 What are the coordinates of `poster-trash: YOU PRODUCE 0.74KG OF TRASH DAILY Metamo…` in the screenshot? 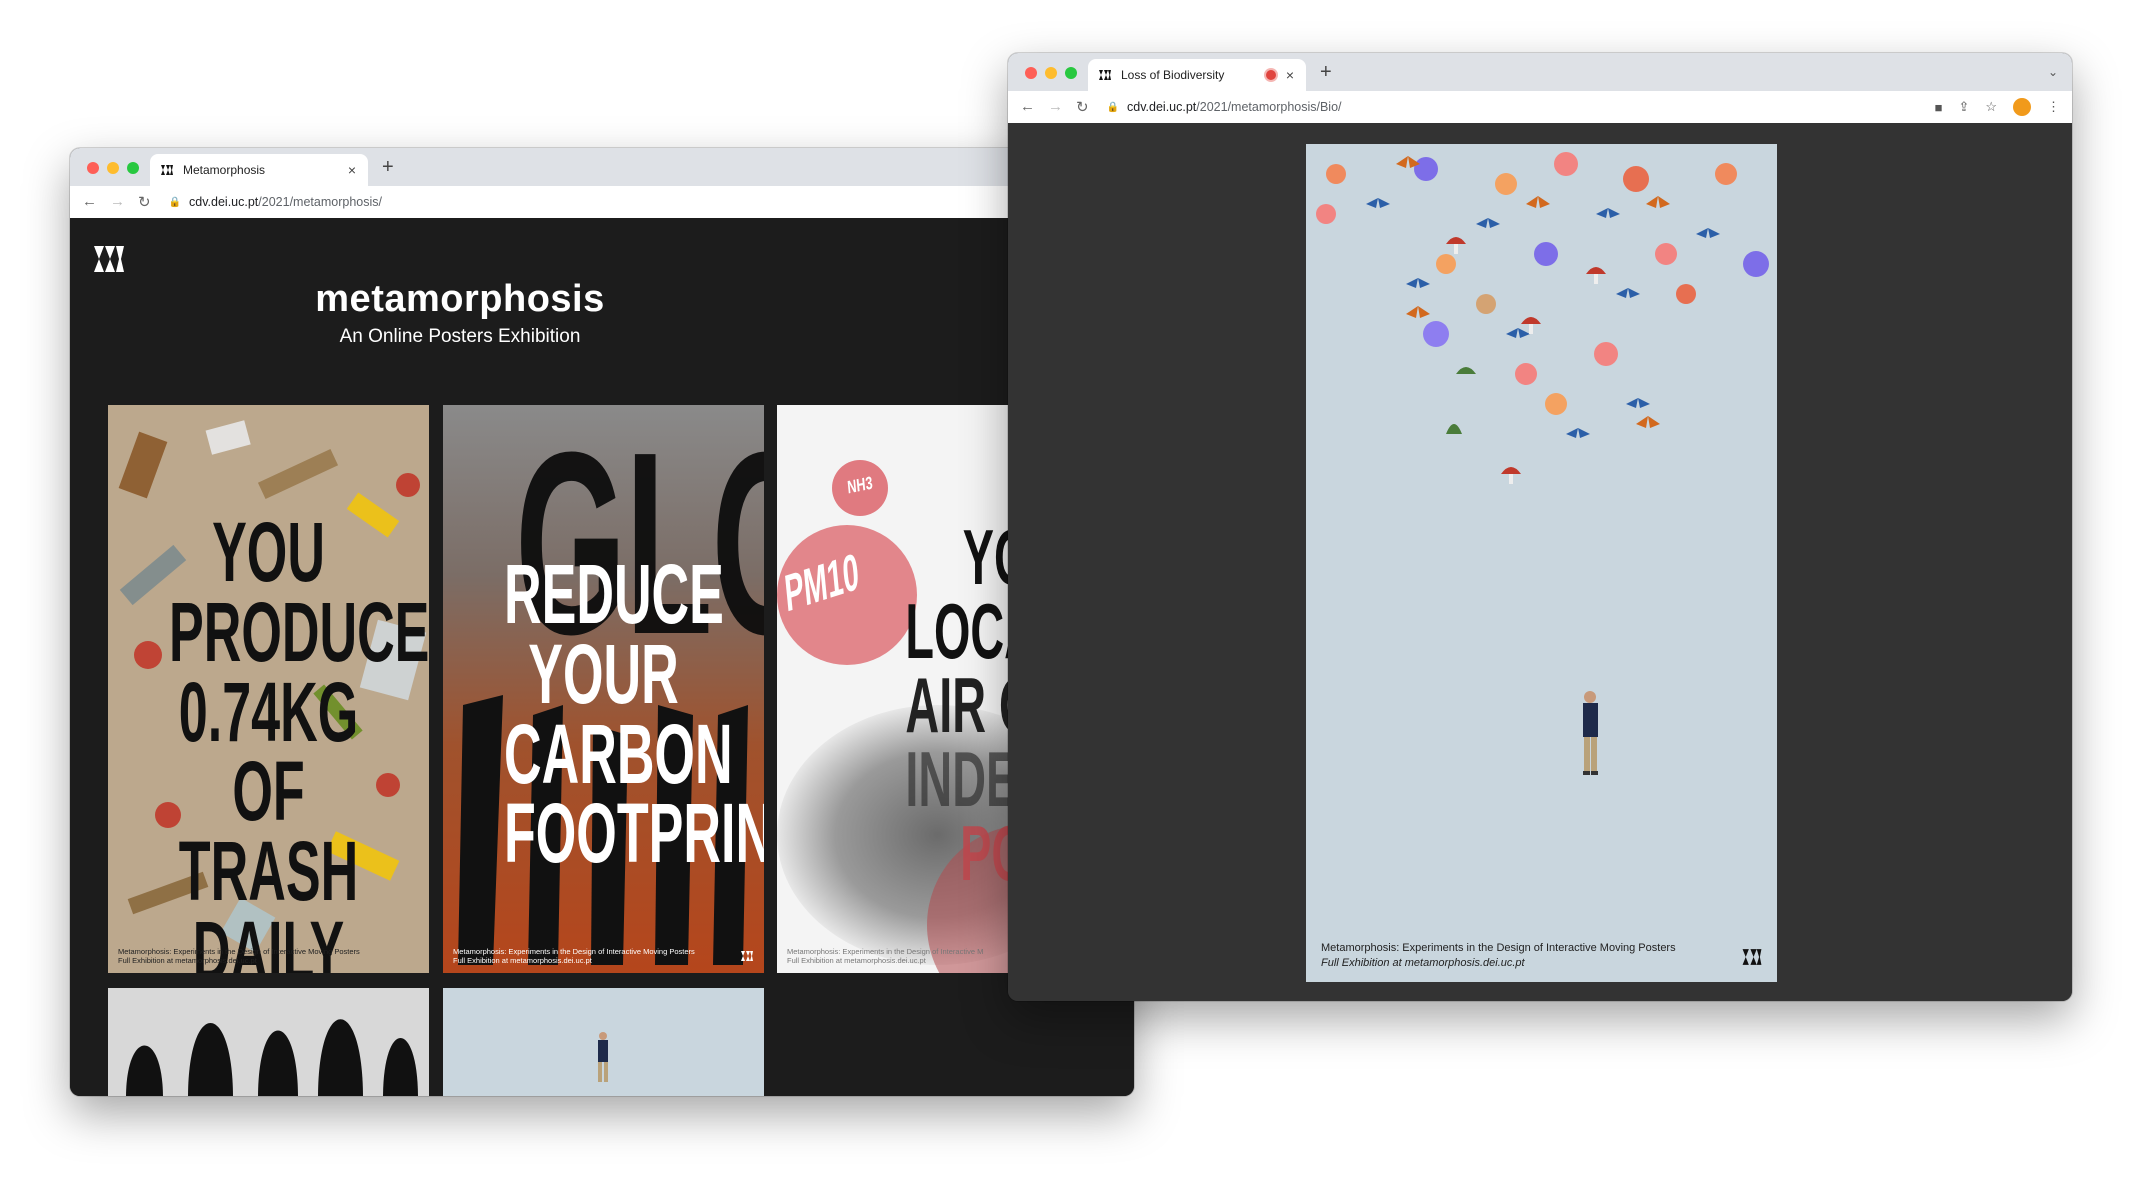 It's located at (268, 689).